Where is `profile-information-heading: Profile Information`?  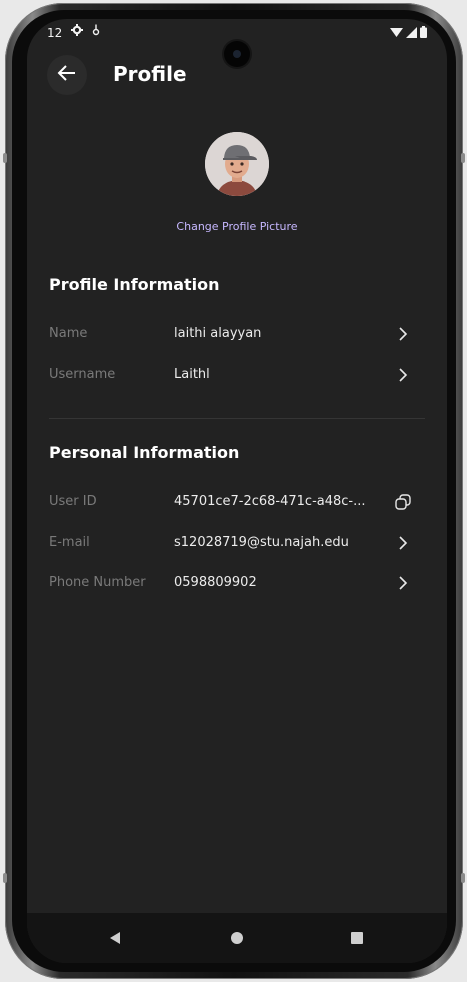 profile-information-heading: Profile Information is located at coordinates (134, 284).